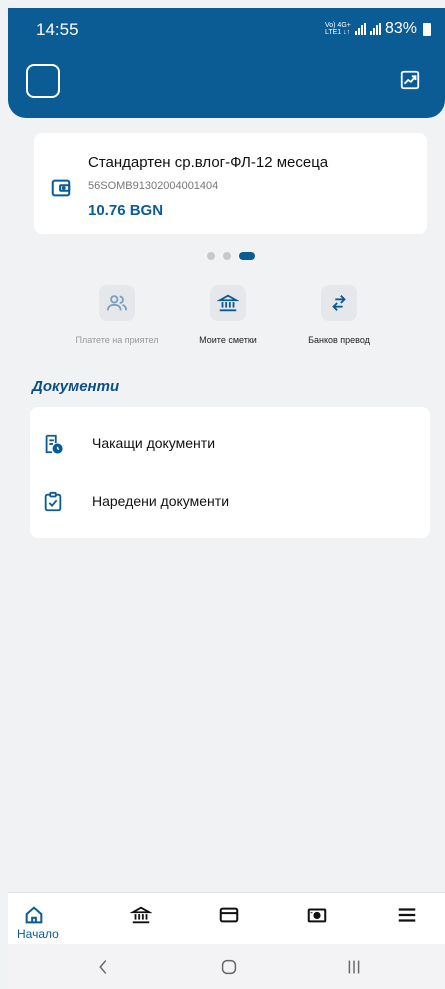  What do you see at coordinates (76, 386) in the screenshot?
I see `documents-title: Документи` at bounding box center [76, 386].